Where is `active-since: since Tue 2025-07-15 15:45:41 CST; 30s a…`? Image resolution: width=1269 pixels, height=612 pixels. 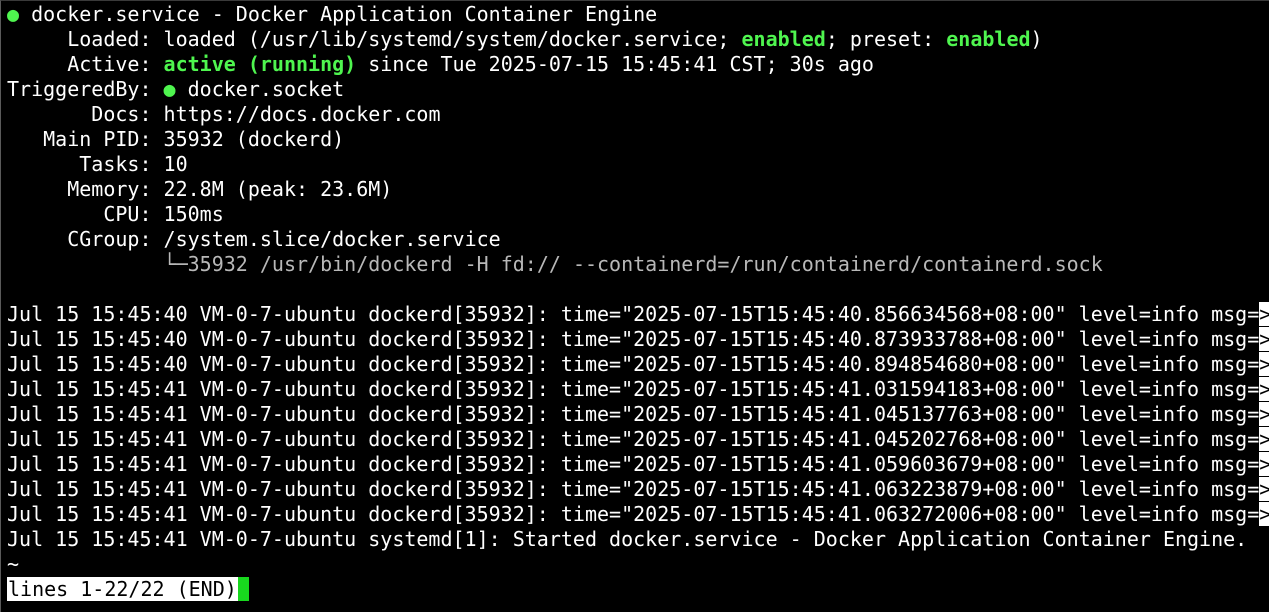
active-since: since Tue 2025-07-15 15:45:41 CST; 30s a… is located at coordinates (615, 64).